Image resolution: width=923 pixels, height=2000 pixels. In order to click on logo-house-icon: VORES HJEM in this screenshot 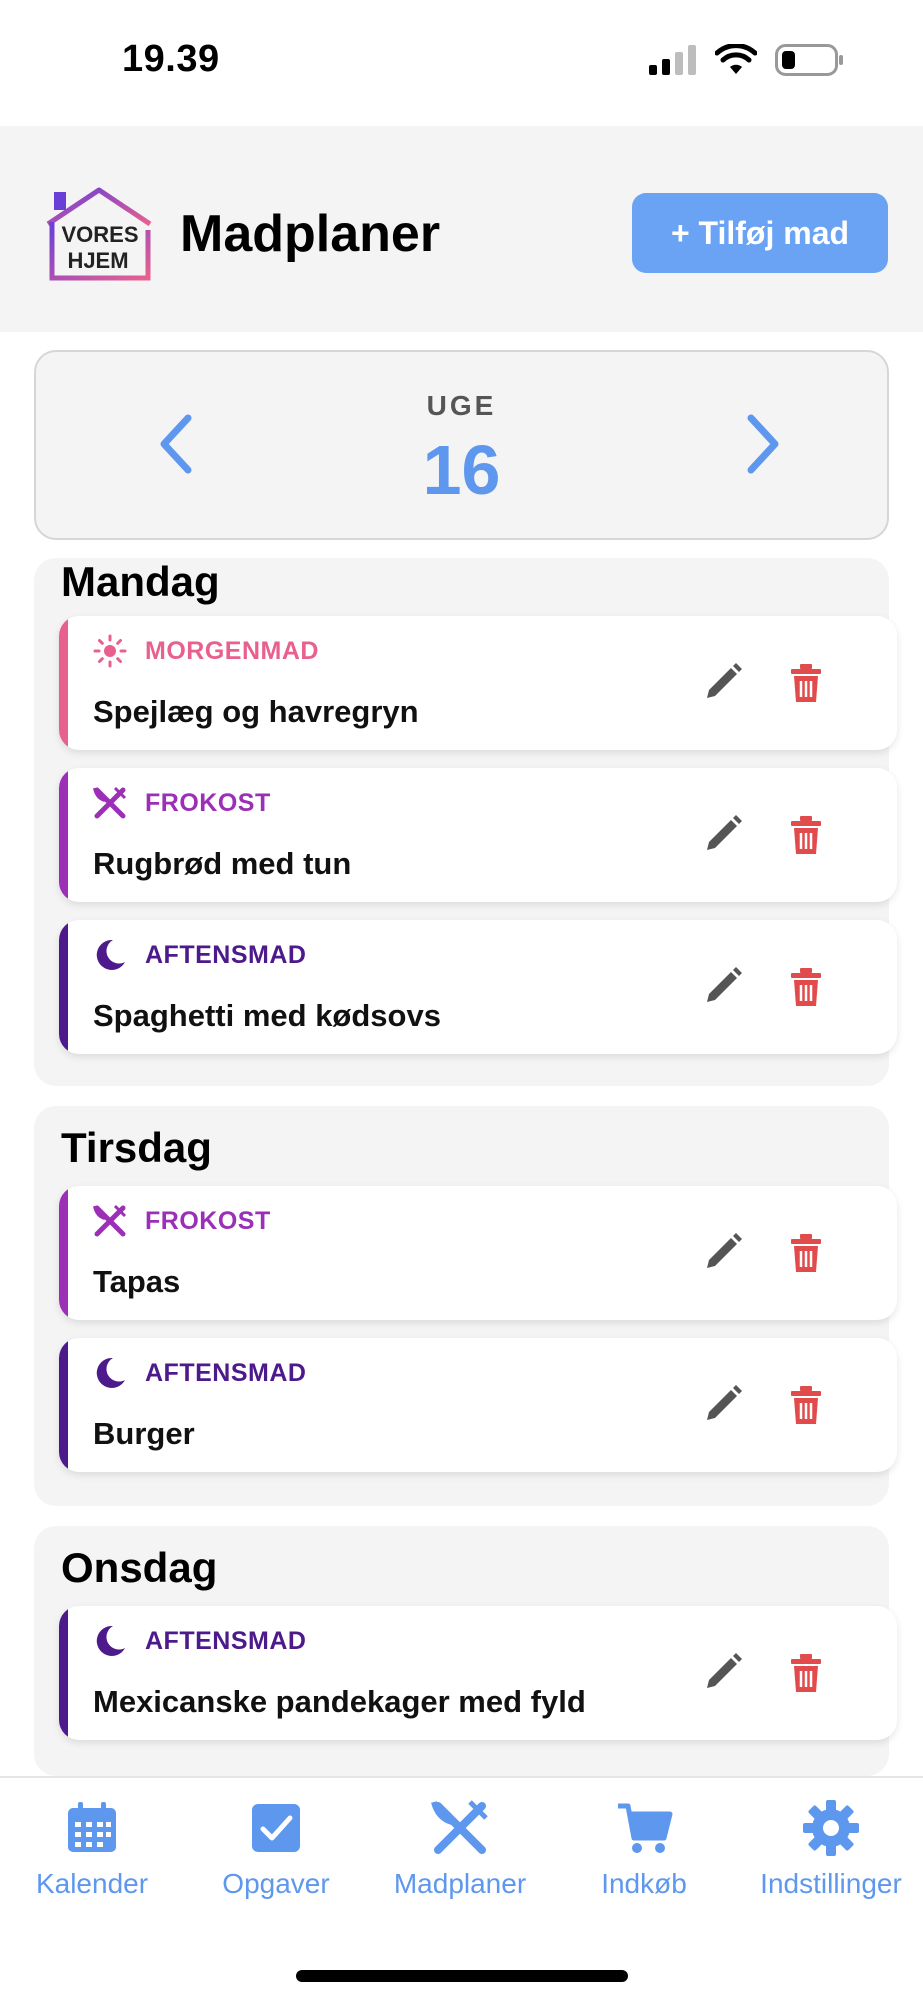, I will do `click(99, 234)`.